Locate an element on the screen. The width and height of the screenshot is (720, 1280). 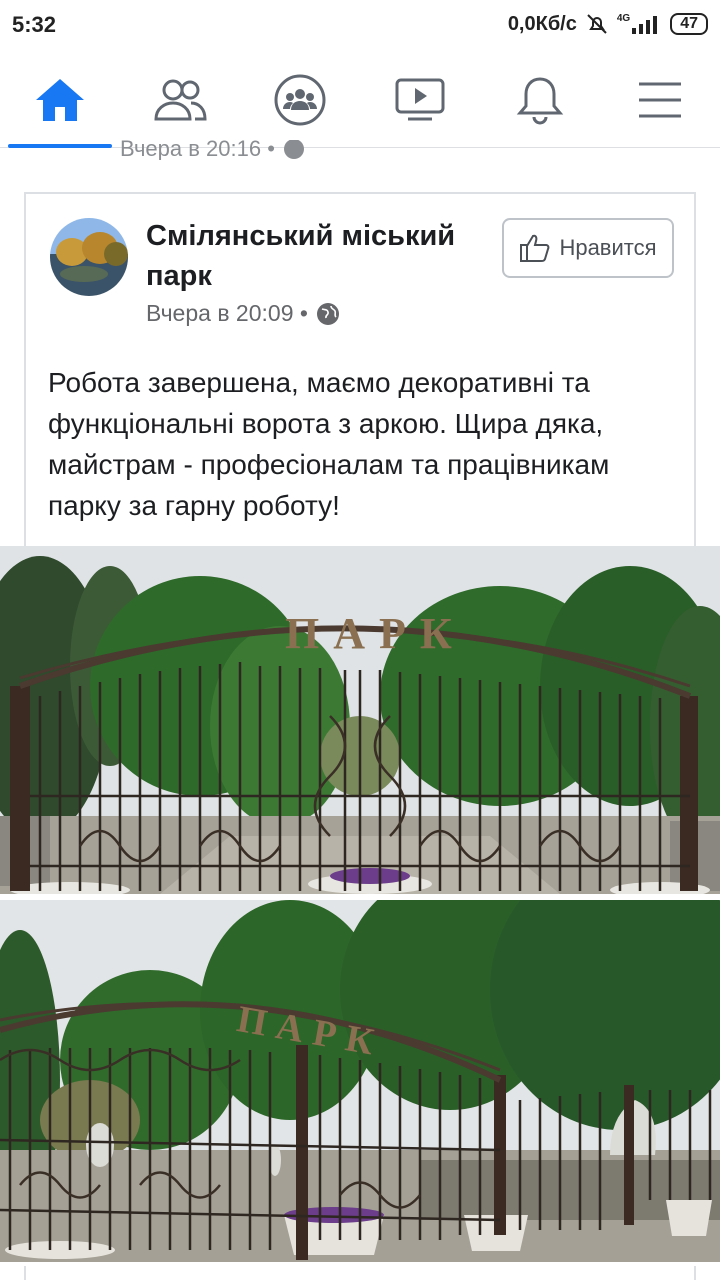
groups-icon is located at coordinates (300, 100).